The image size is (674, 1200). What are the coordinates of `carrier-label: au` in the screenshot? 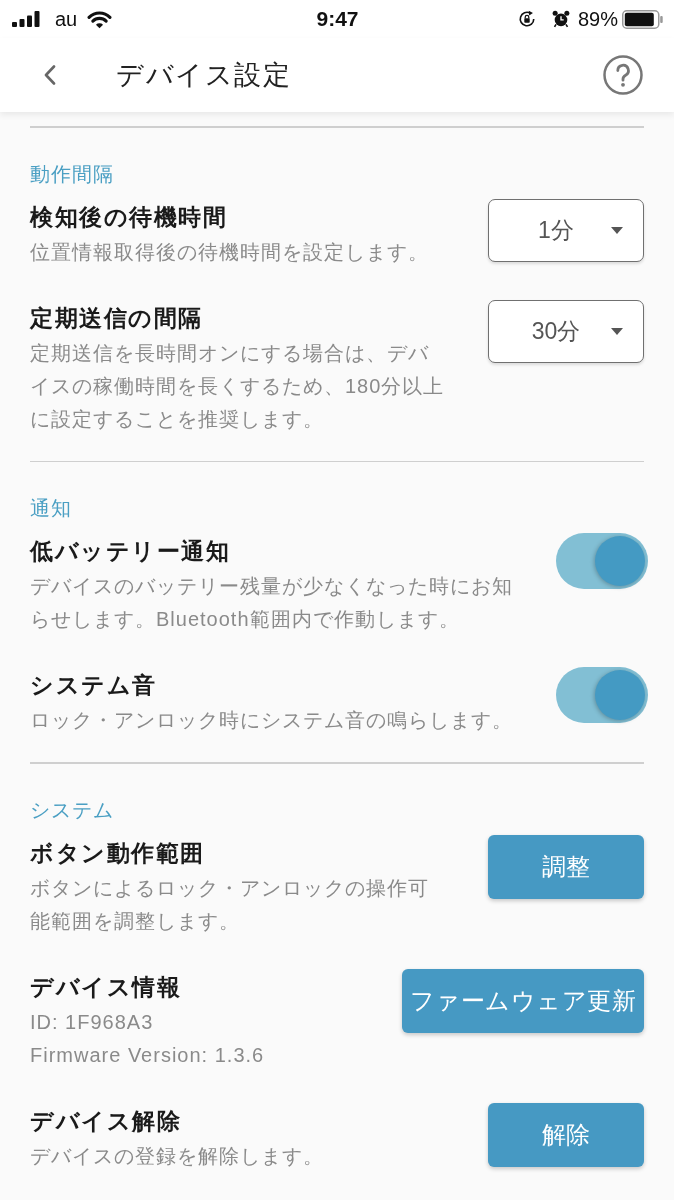 It's located at (66, 19).